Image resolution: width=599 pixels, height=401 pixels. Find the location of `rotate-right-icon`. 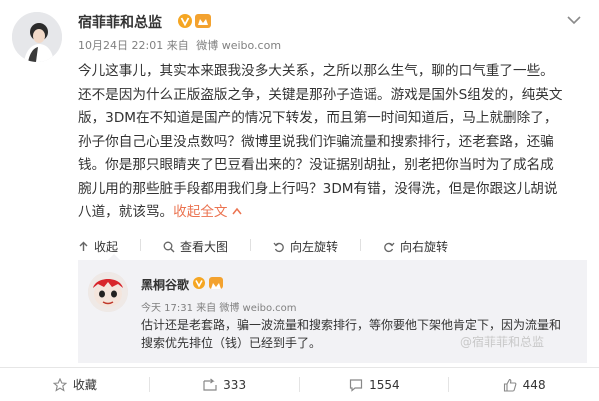

rotate-right-icon is located at coordinates (389, 247).